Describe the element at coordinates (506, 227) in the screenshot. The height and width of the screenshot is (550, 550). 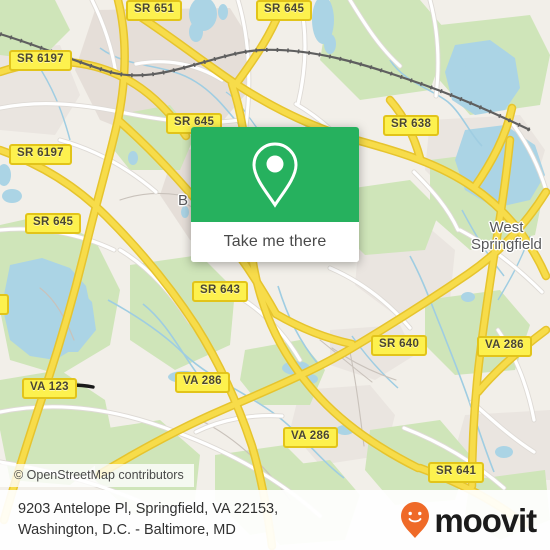
I see `place-label-line: West` at that location.